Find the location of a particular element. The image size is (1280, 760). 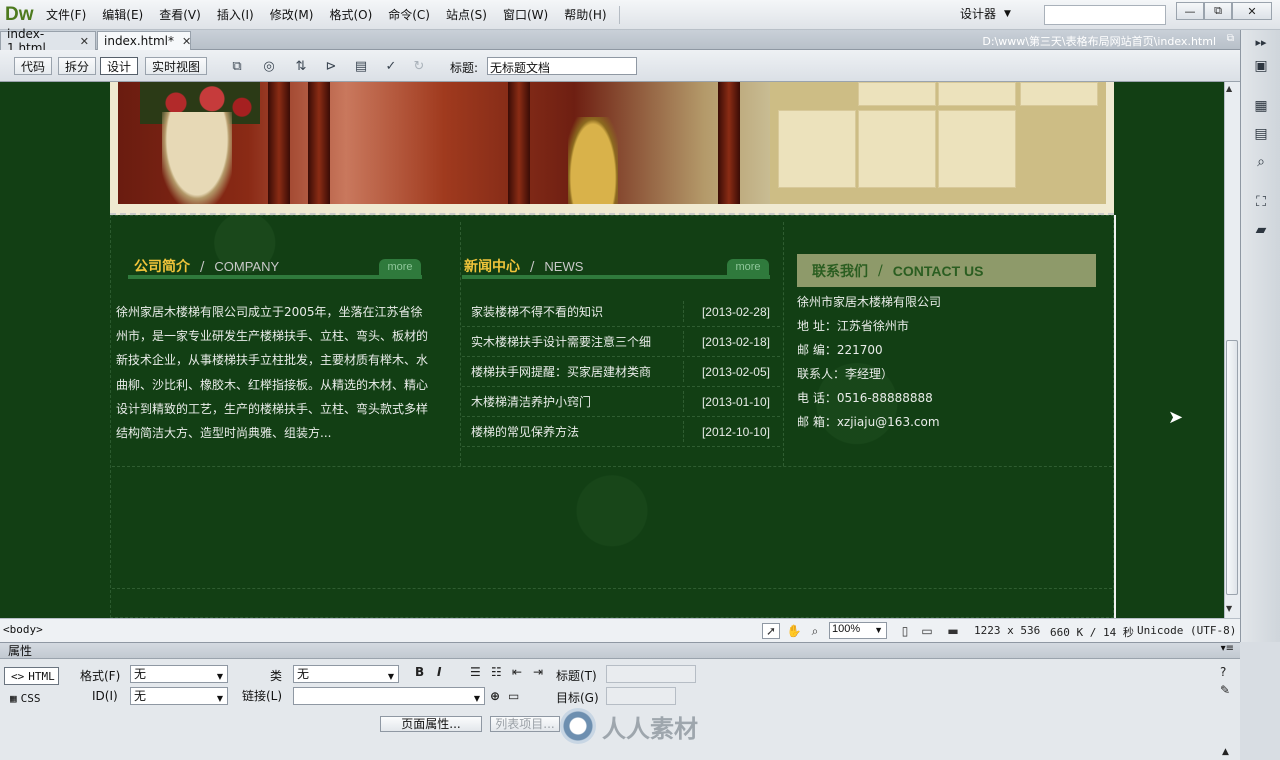

point-to-file-icon: ⊕ is located at coordinates (495, 696).